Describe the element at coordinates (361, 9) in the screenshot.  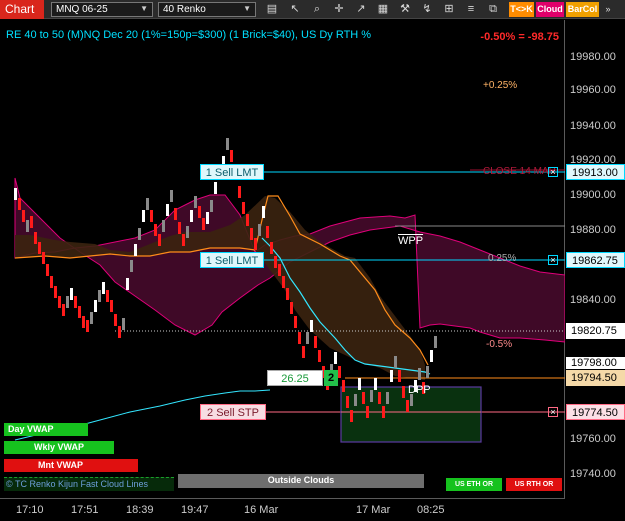
I see `drawing-tool-icon: ↗` at that location.